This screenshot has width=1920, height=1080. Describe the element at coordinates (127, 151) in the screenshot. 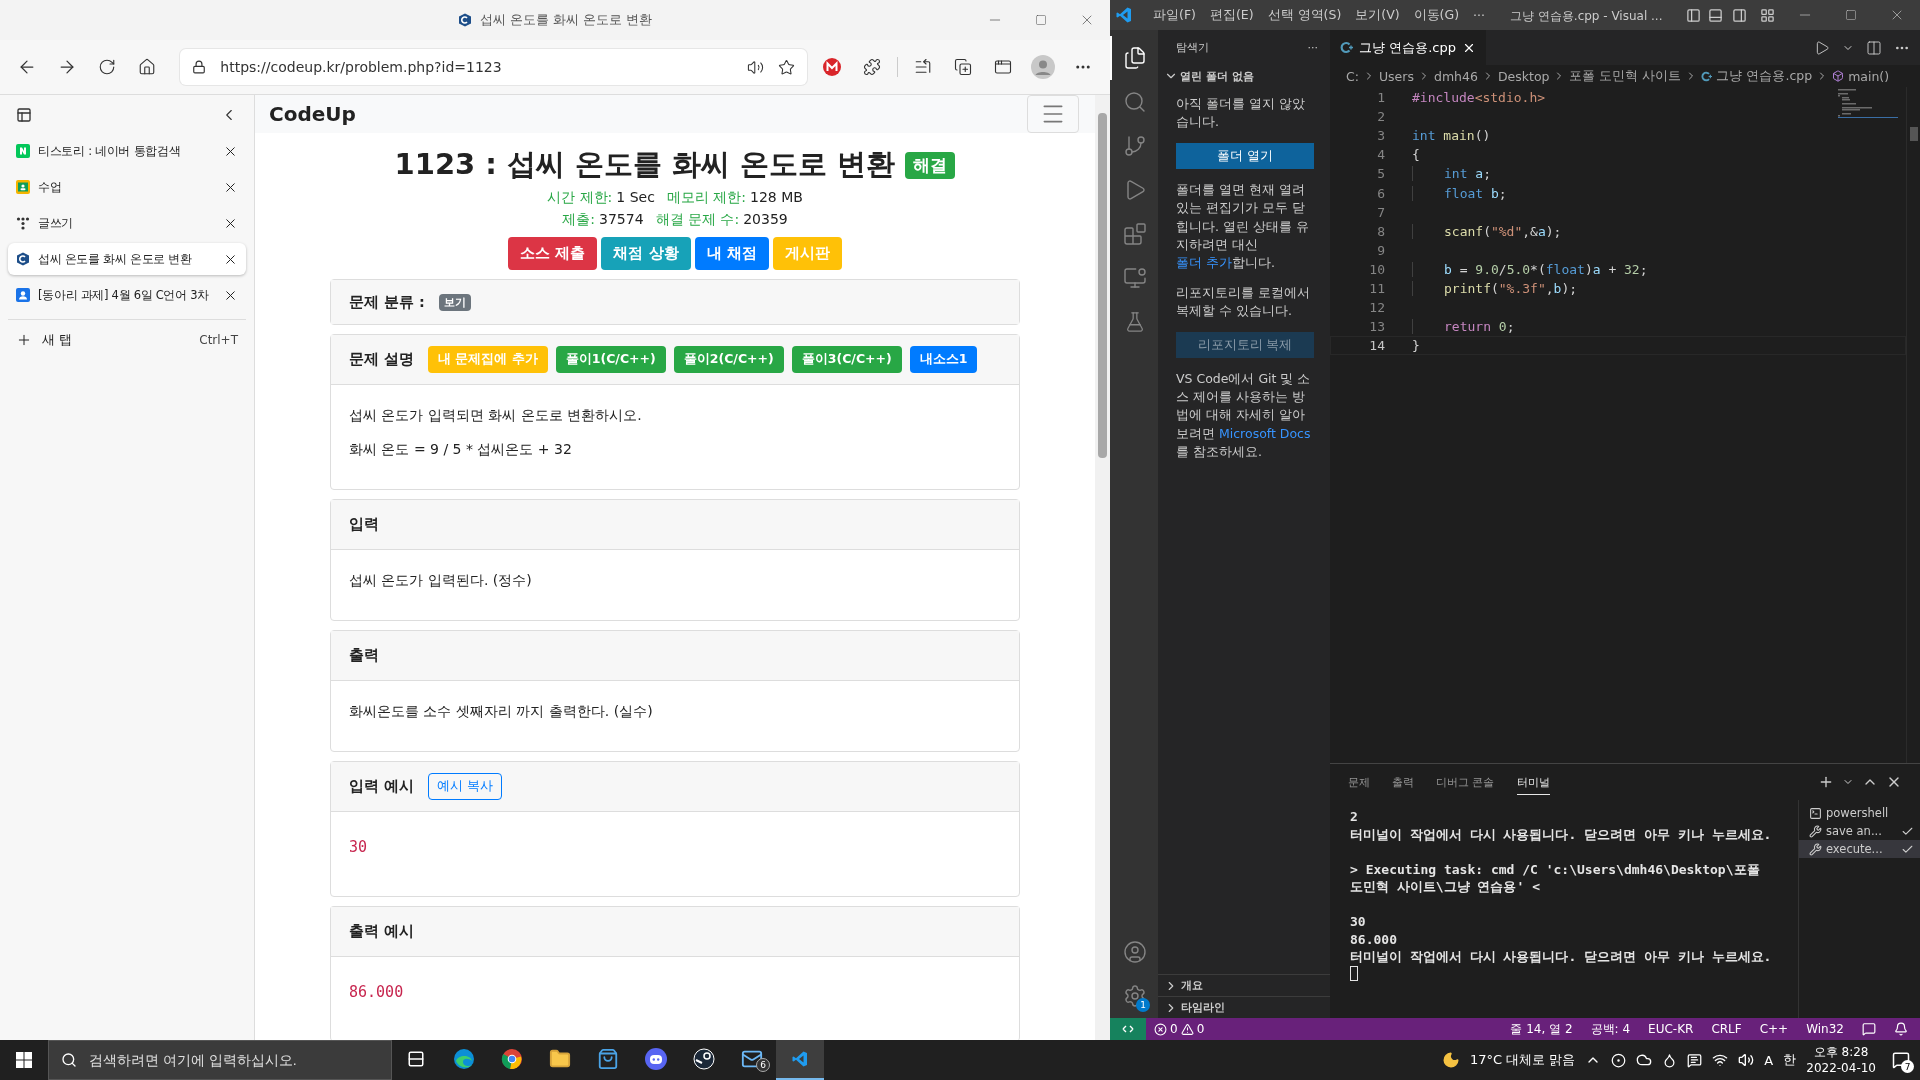

I see `browser-tab: 티스토리 : 네이버 통합검색` at that location.